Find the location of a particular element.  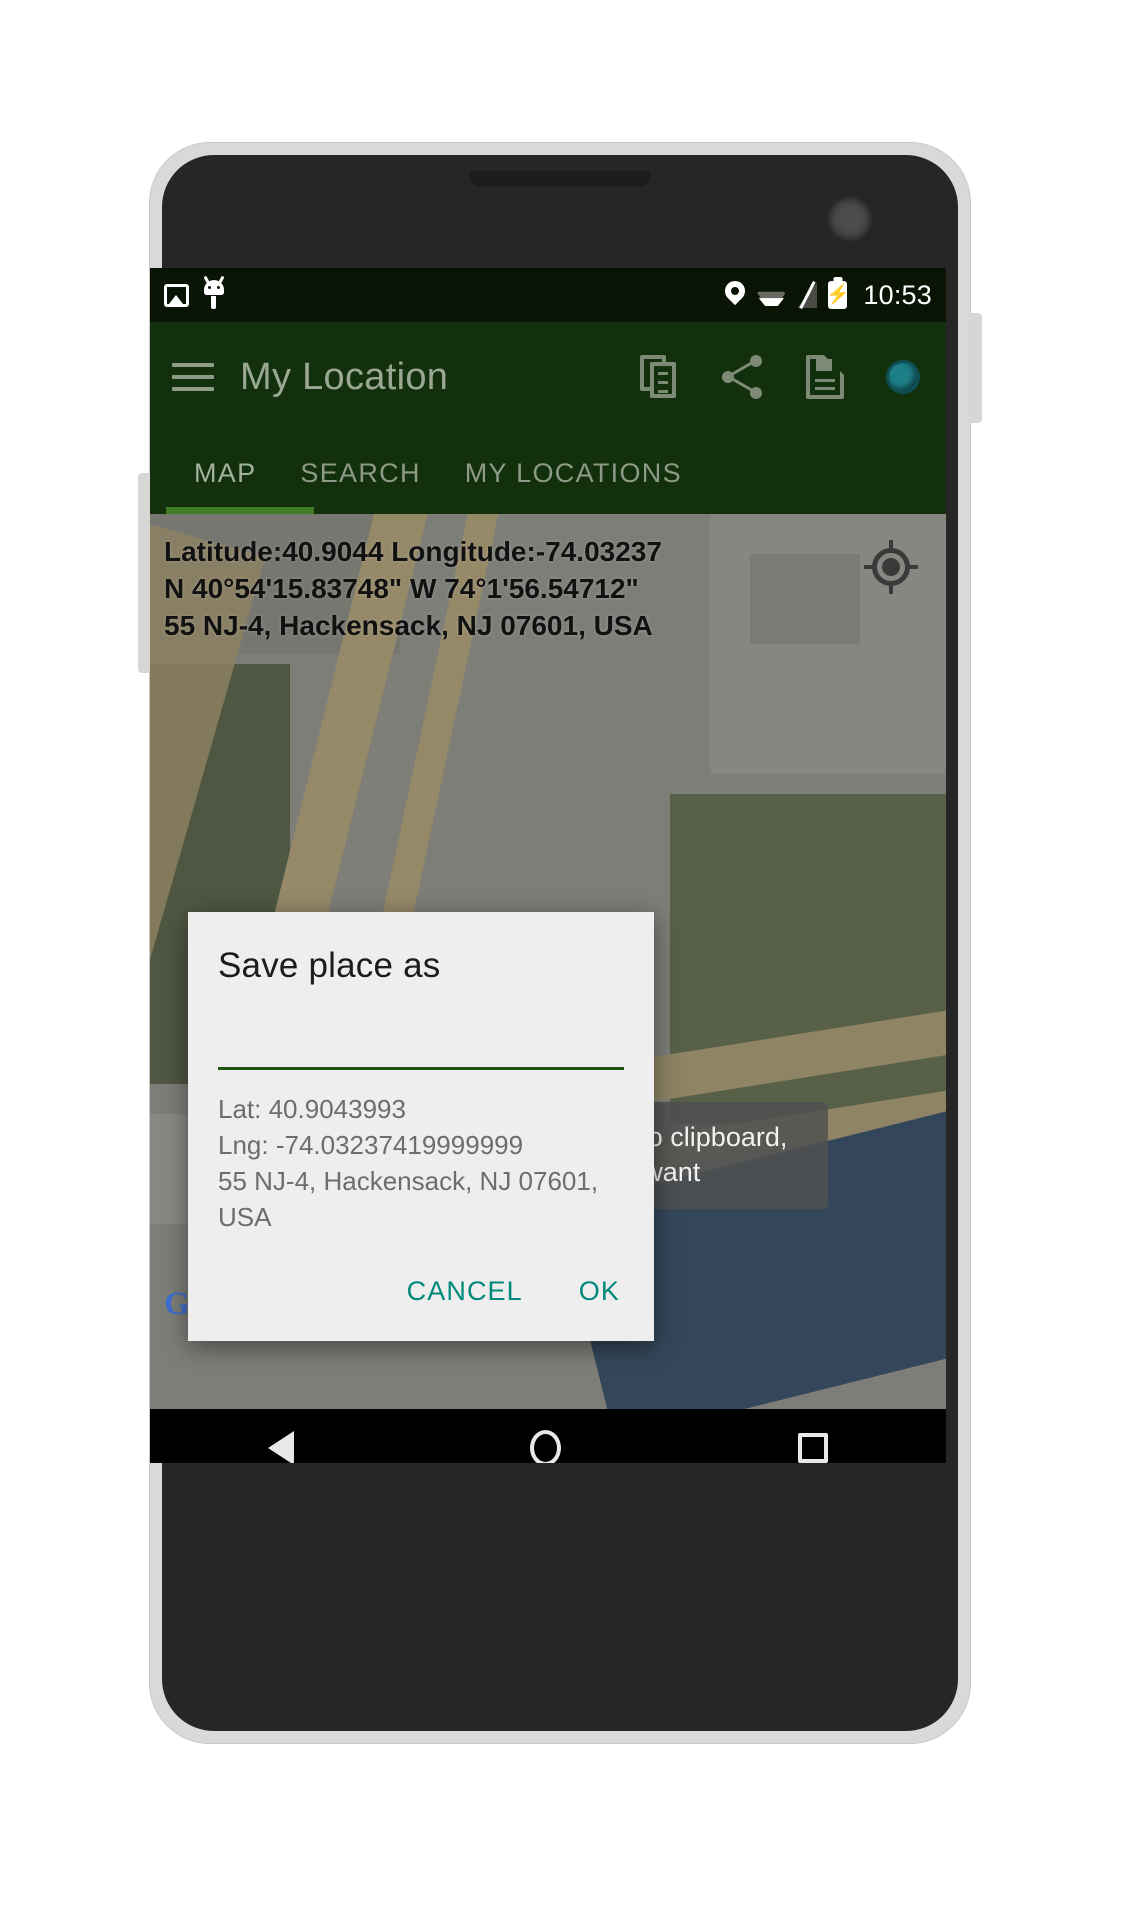

app-bar-actions is located at coordinates (782, 377).